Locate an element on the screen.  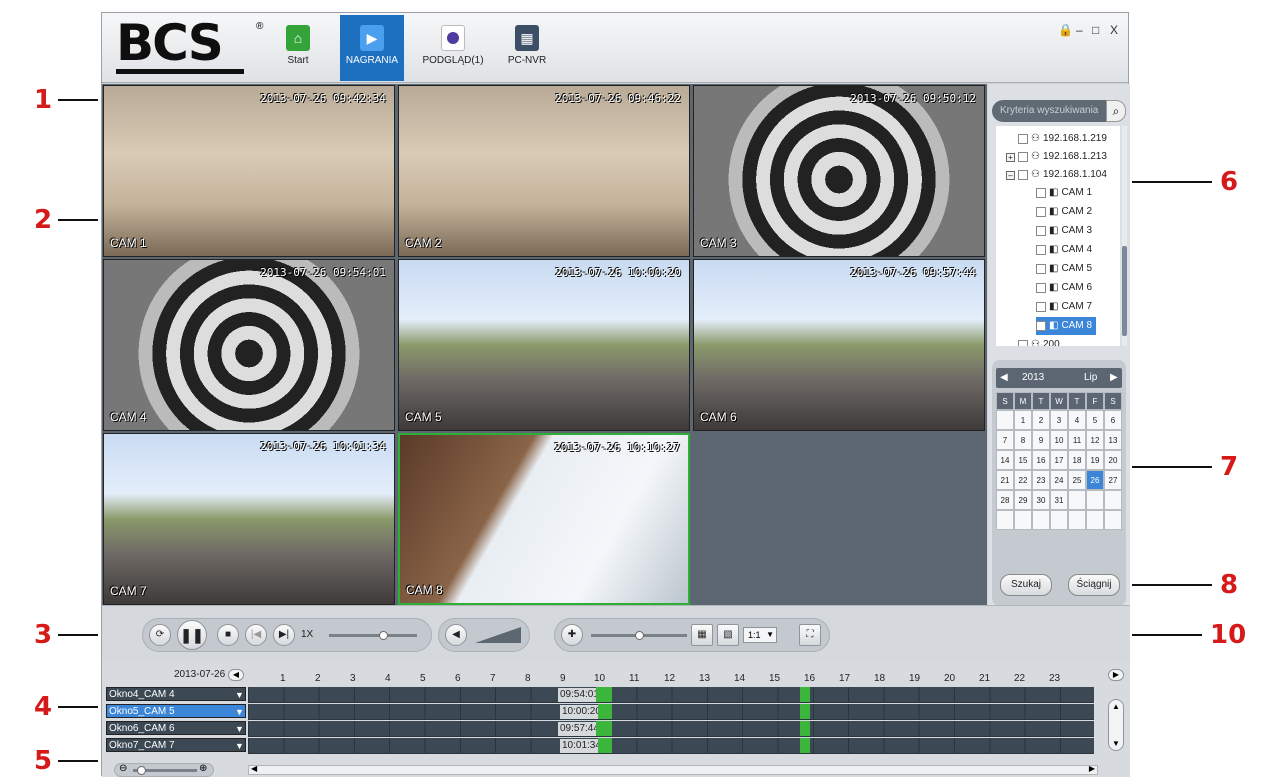
download-button: Ściągnij is located at coordinates (1094, 585).